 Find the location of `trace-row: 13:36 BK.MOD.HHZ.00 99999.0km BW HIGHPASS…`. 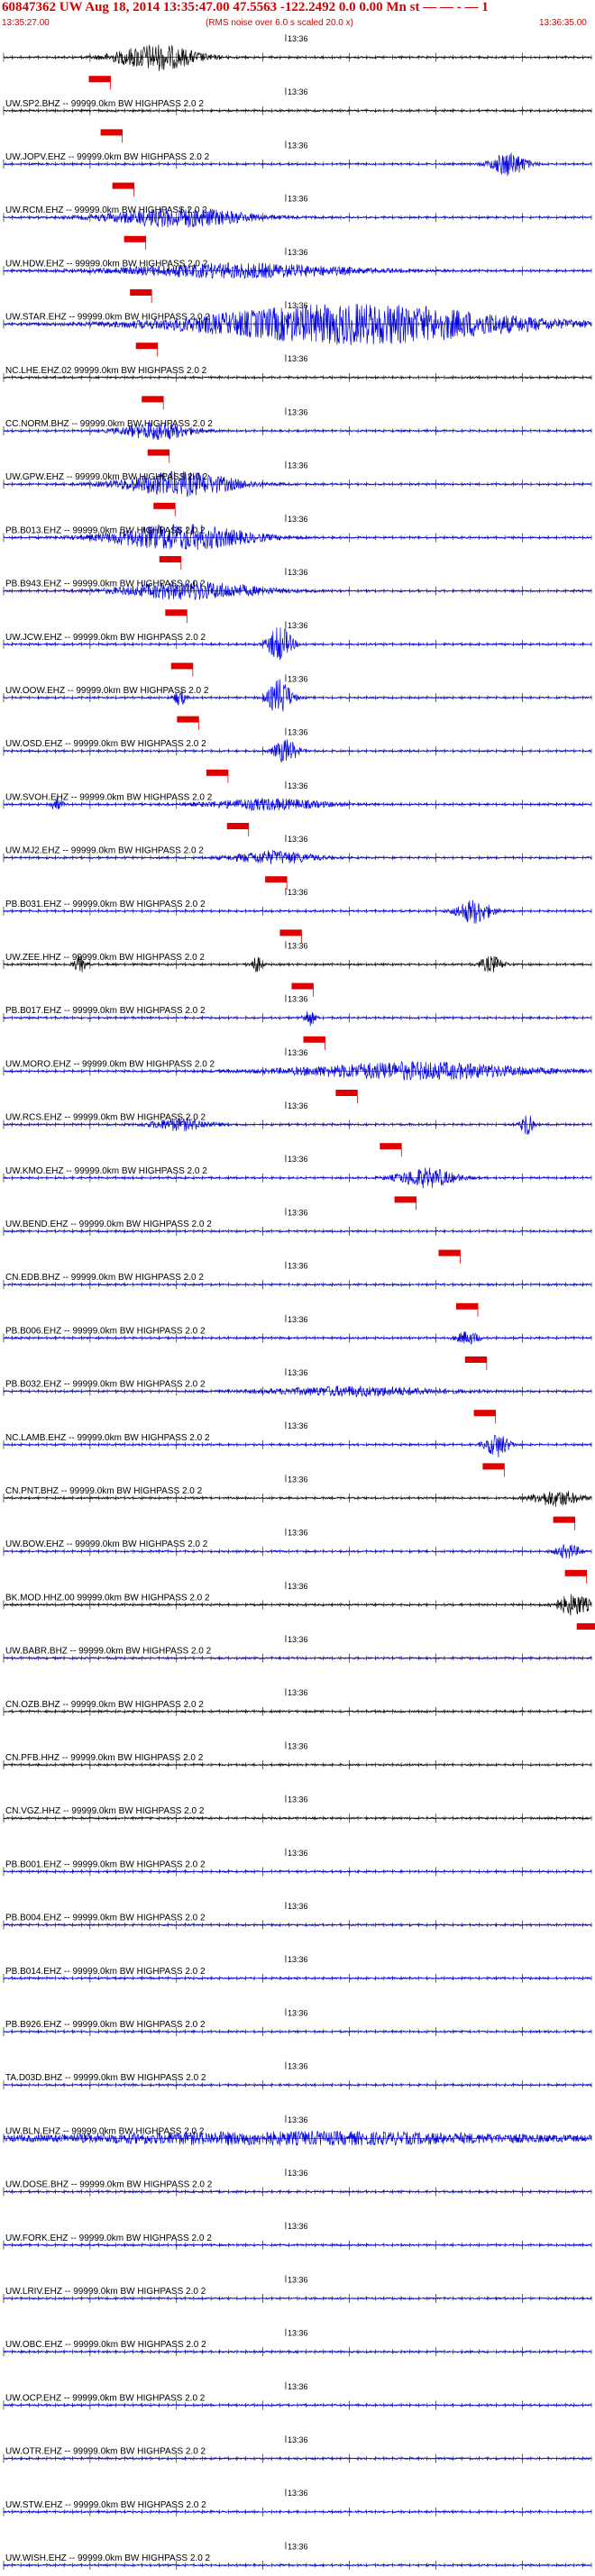

trace-row: 13:36 BK.MOD.HHZ.00 99999.0km BW HIGHPASS… is located at coordinates (299, 1605).